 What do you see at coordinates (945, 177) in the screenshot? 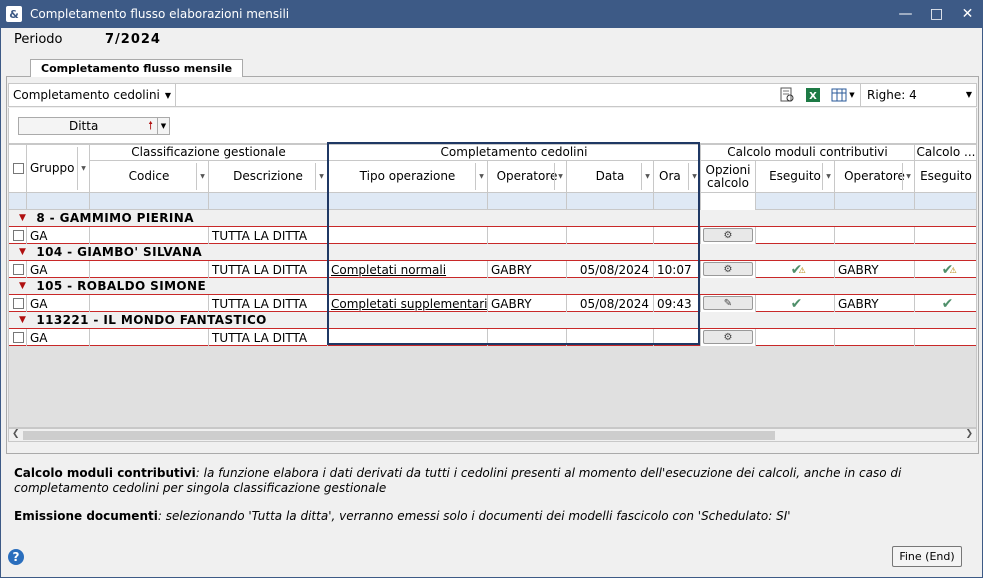
I see `col-eseguito-2: Eseguito` at bounding box center [945, 177].